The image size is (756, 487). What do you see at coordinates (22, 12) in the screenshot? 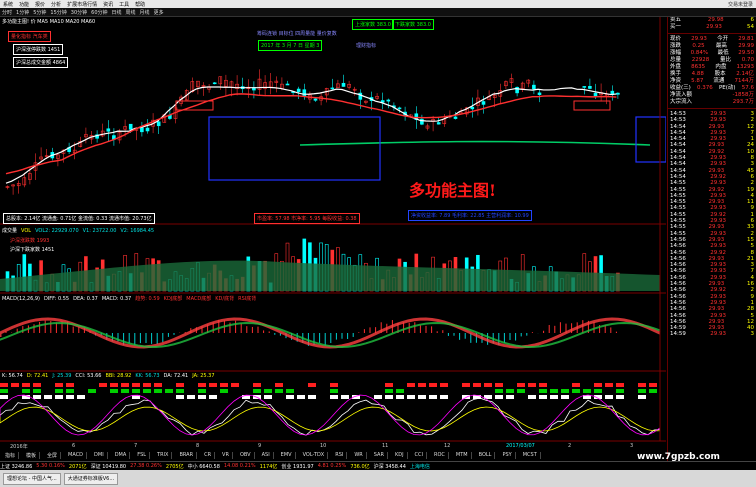
I see `period-button: 1分钟` at bounding box center [22, 12].